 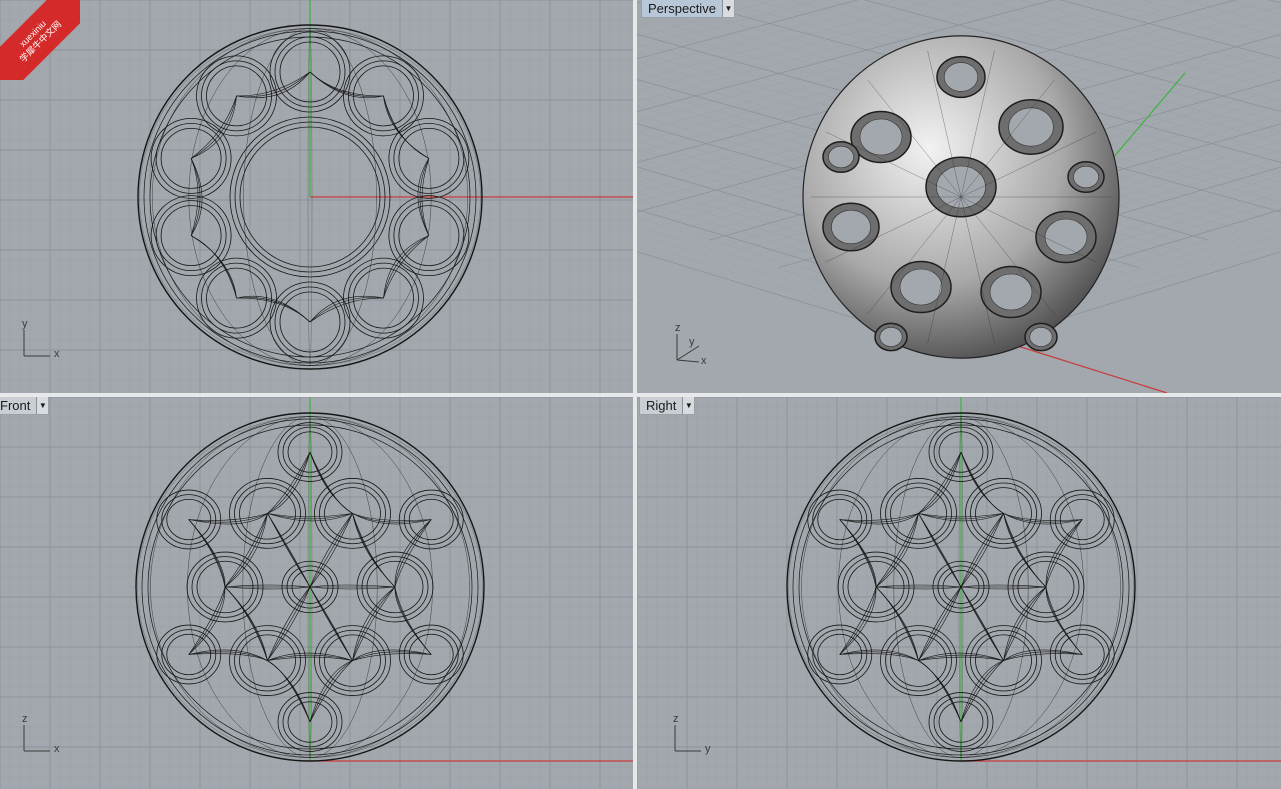 I want to click on viewport-title: Perspective, so click(x=682, y=8).